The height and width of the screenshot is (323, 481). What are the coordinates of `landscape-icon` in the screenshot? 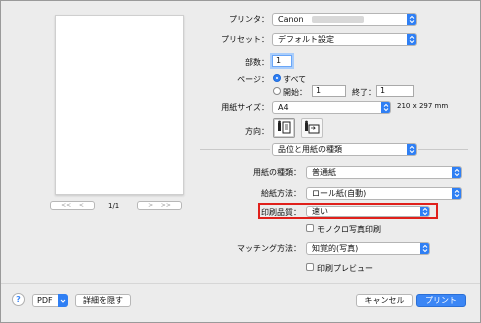 It's located at (312, 127).